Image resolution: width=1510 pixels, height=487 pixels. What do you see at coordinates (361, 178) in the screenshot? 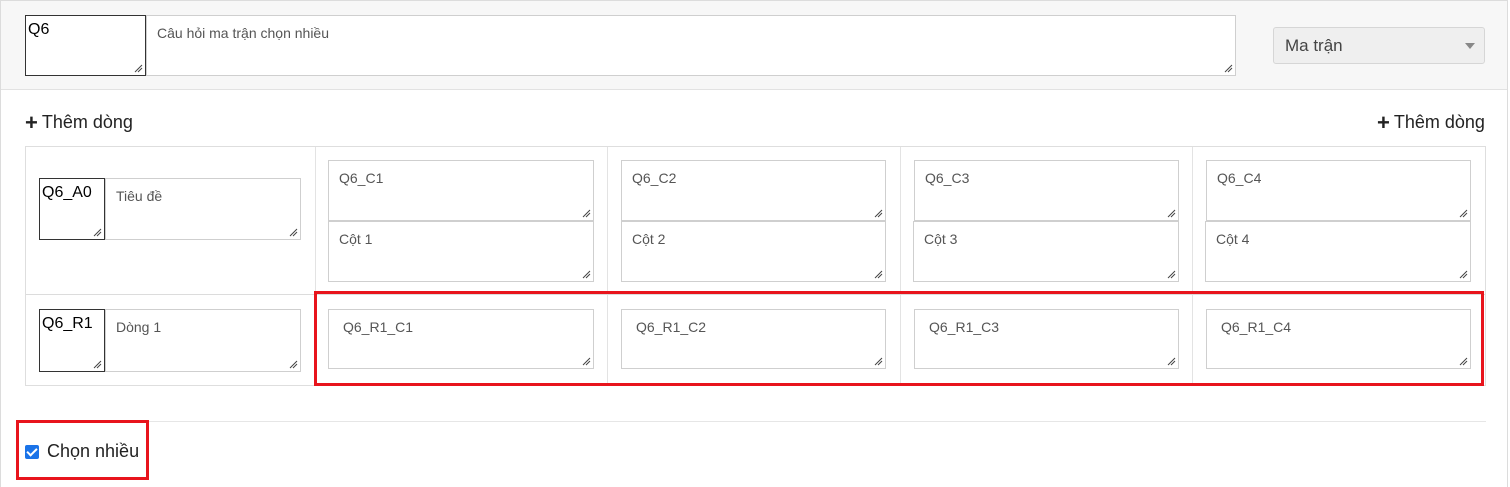
I see `column-code: Q6_C1` at bounding box center [361, 178].